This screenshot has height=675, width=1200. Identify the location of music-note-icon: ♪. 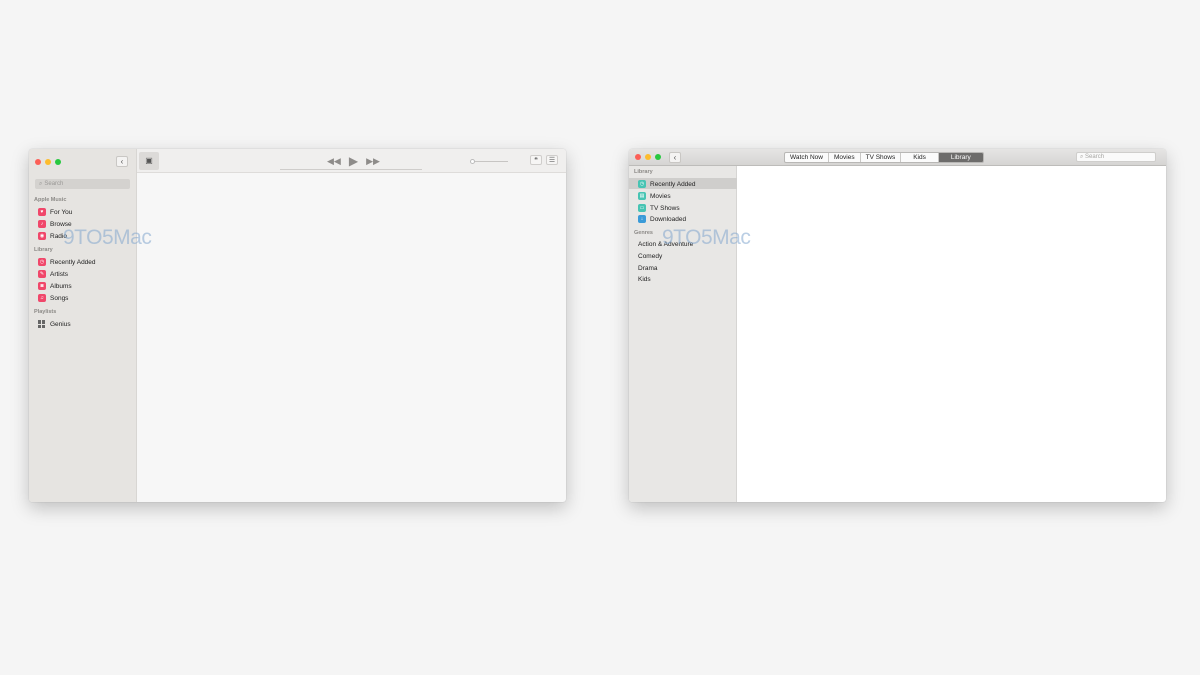
(42, 224).